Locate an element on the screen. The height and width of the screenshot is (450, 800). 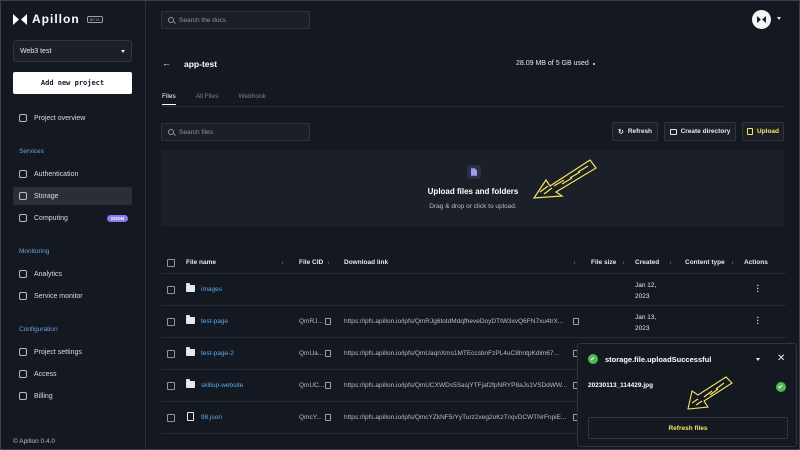
upload-button: Upload is located at coordinates (763, 131).